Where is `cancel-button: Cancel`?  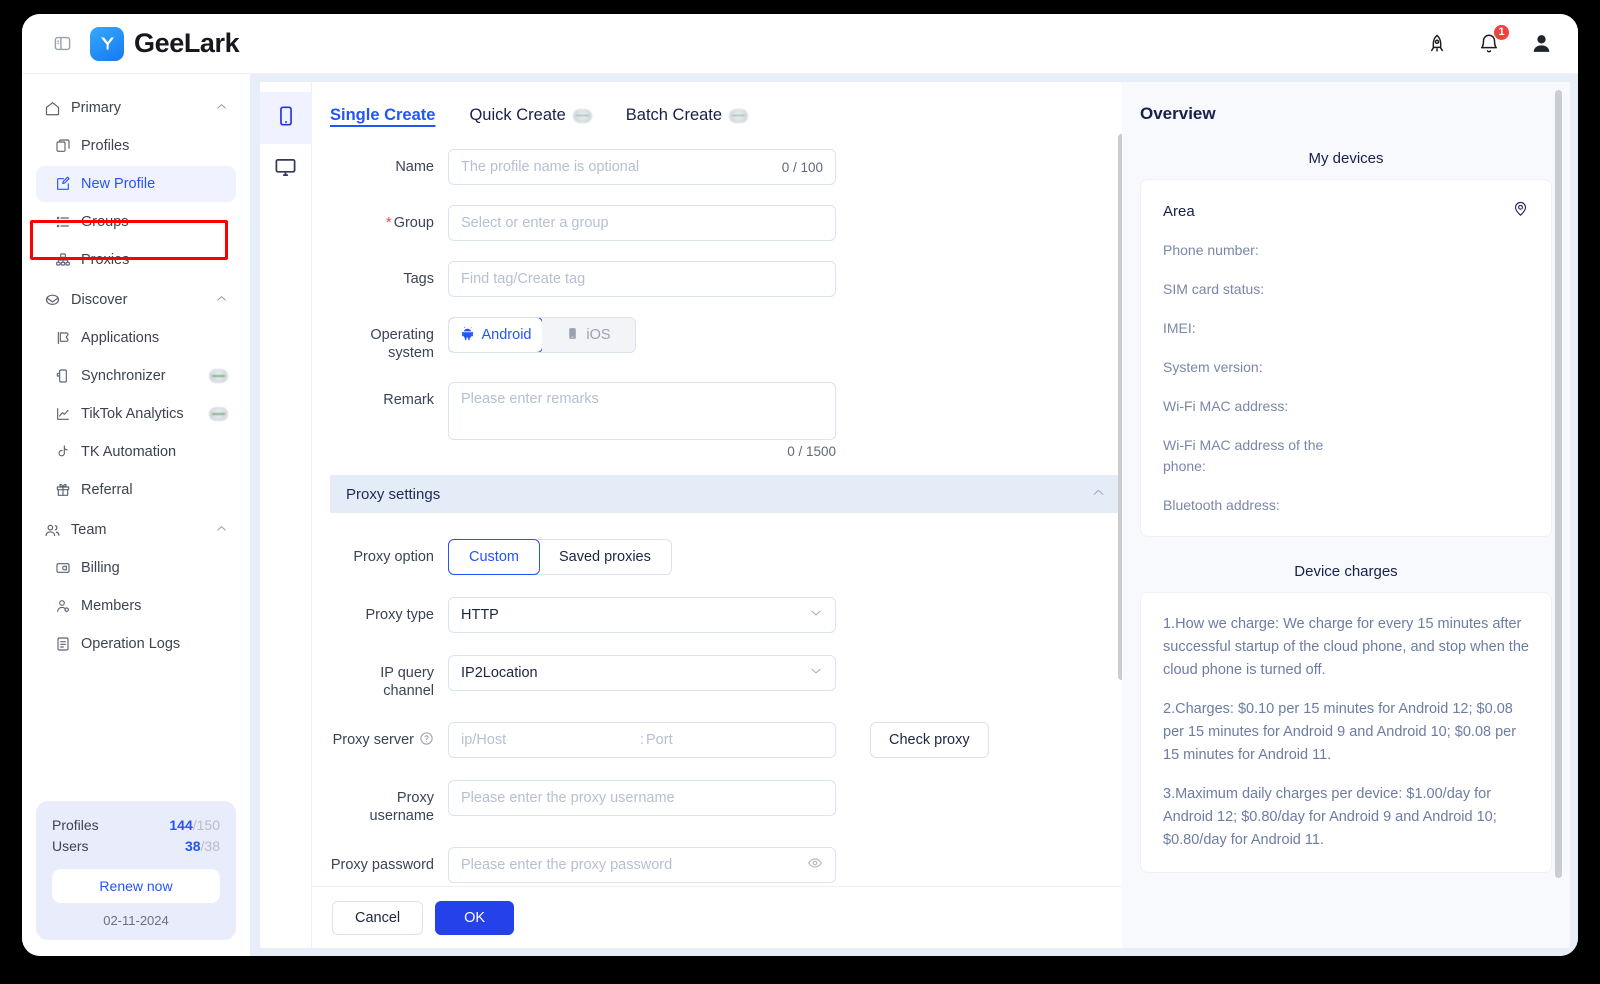 cancel-button: Cancel is located at coordinates (378, 917).